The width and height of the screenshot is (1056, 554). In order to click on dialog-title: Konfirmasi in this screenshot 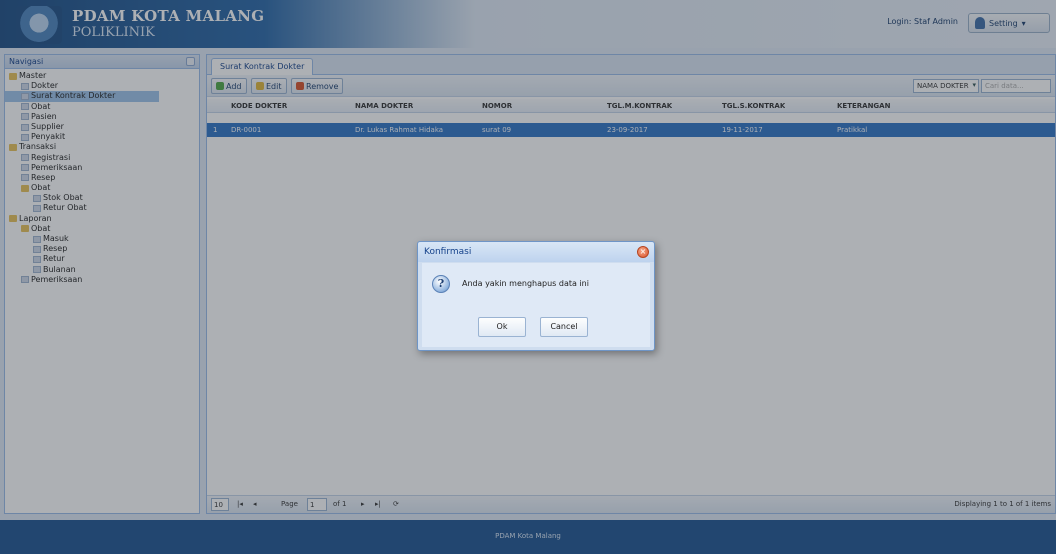, I will do `click(448, 252)`.